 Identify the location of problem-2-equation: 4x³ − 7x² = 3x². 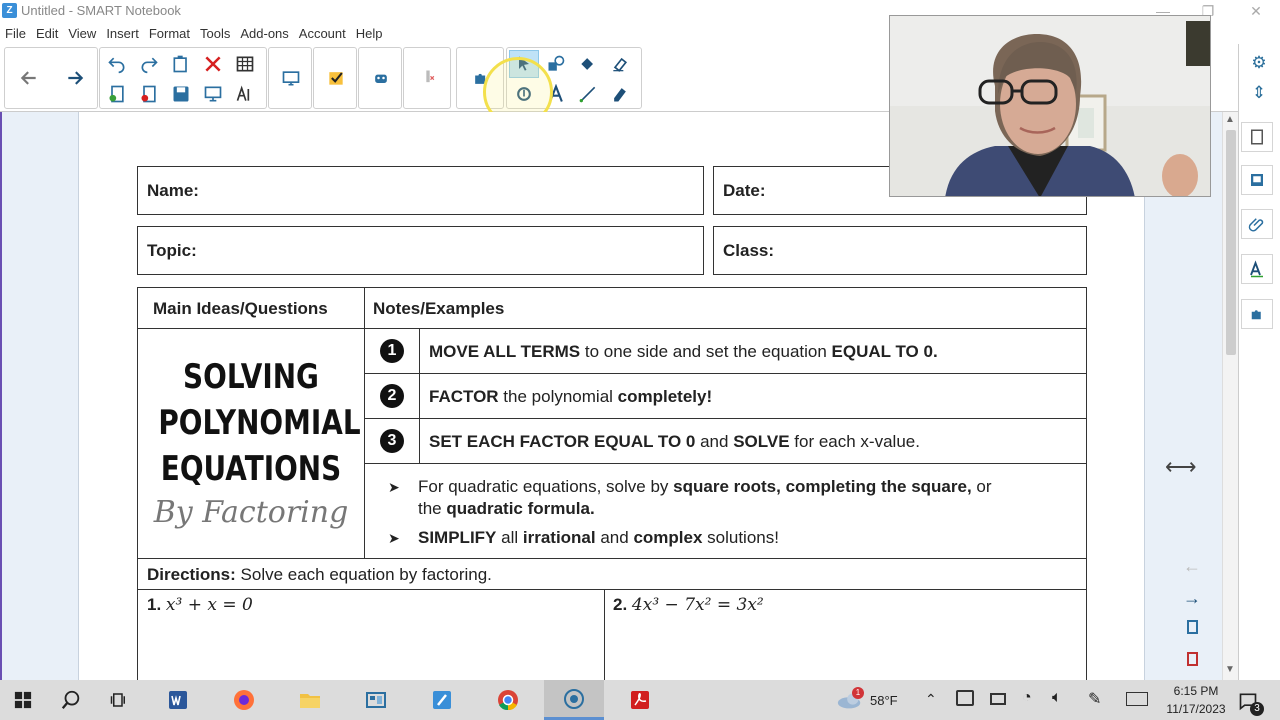
(697, 605).